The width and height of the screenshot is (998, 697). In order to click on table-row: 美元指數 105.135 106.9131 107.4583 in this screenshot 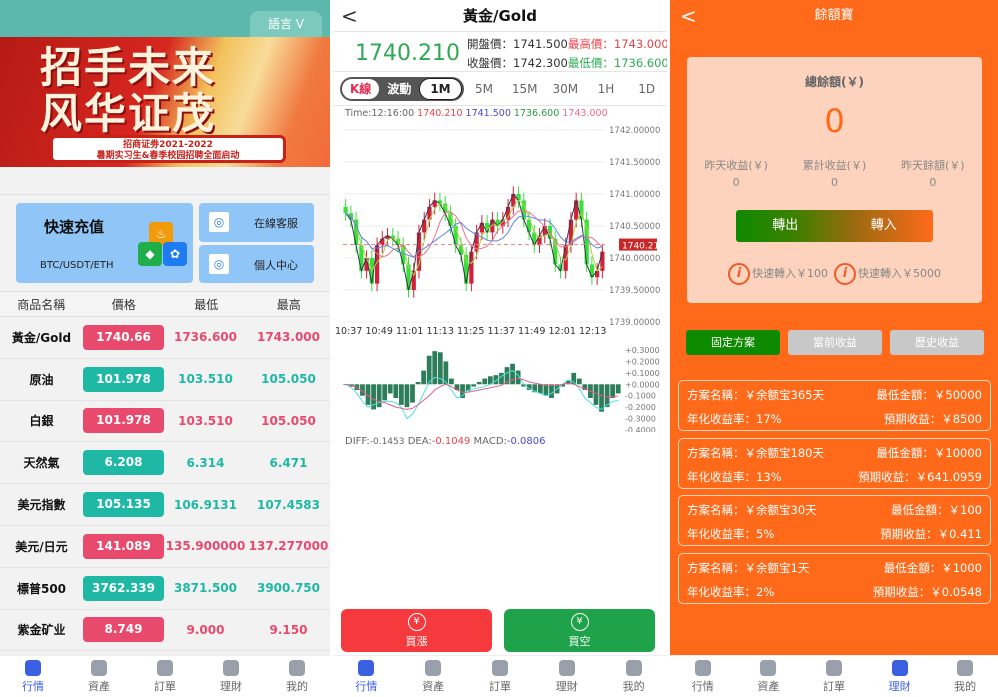, I will do `click(165, 505)`.